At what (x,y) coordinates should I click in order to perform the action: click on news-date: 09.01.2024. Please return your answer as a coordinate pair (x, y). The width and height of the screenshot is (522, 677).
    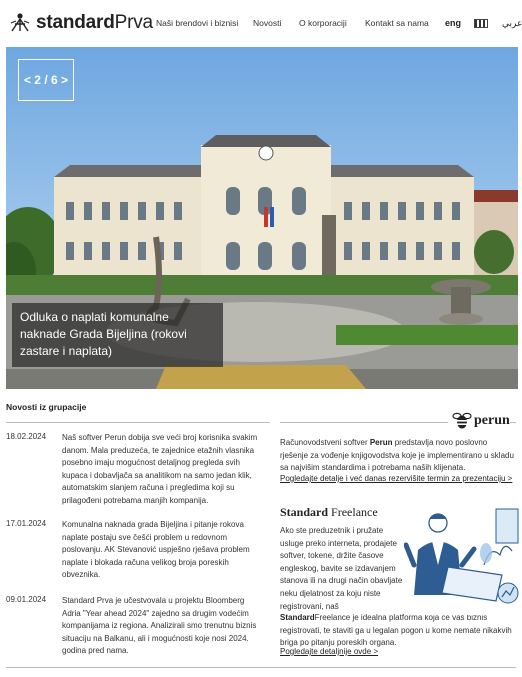
    Looking at the image, I should click on (26, 599).